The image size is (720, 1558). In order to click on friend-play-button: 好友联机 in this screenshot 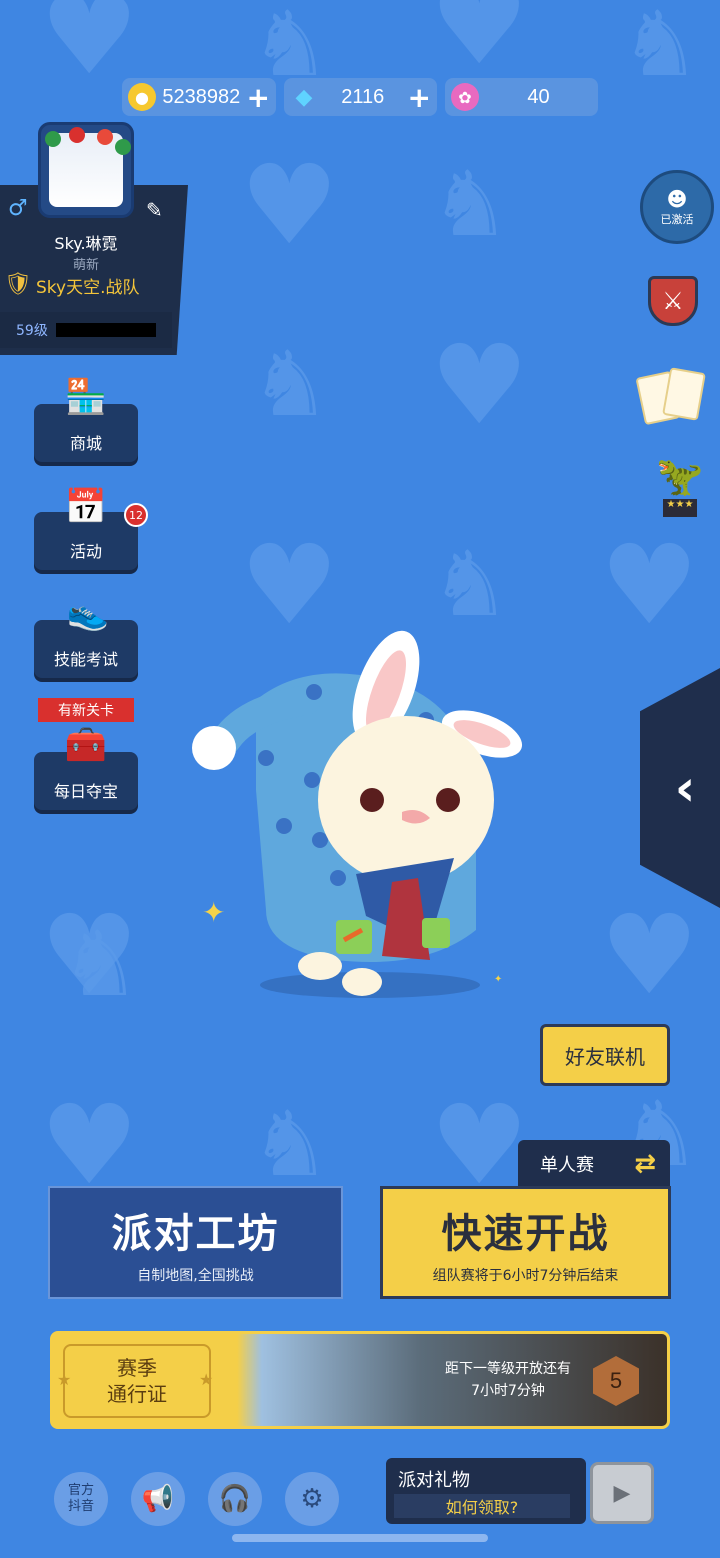, I will do `click(605, 1055)`.